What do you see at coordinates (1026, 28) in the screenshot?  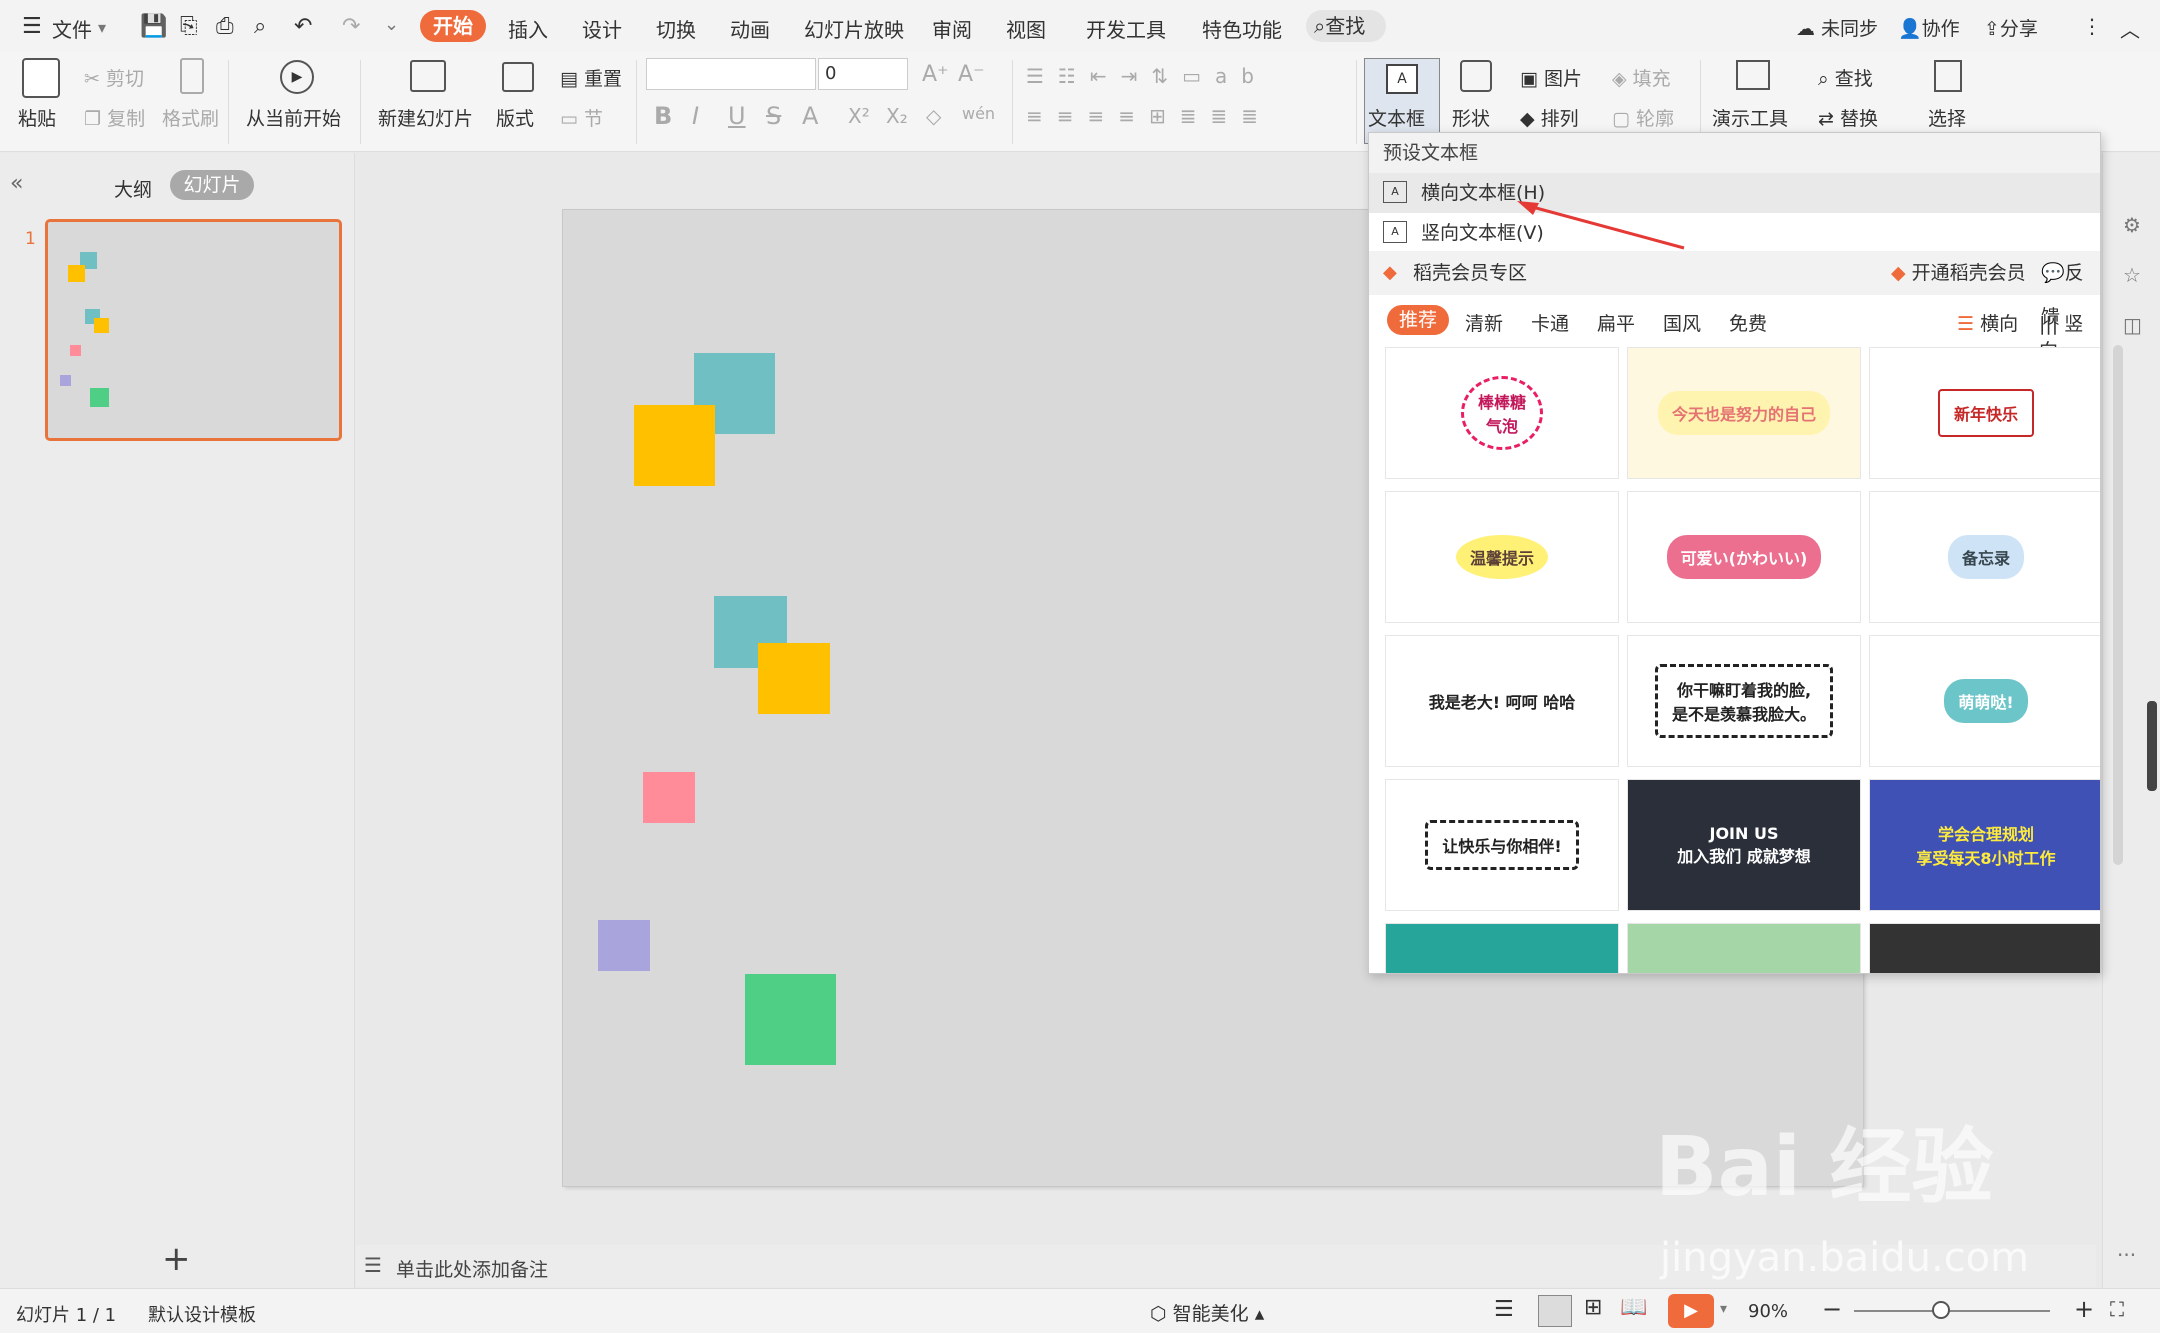 I see `tab-view: 视图` at bounding box center [1026, 28].